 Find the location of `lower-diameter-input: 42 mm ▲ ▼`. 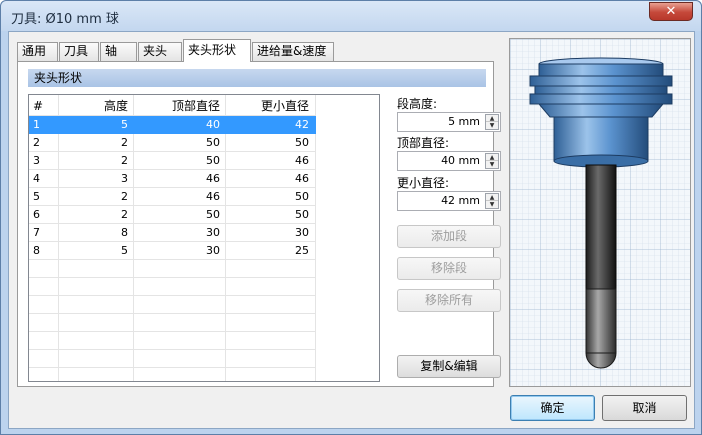

lower-diameter-input: 42 mm ▲ ▼ is located at coordinates (449, 201).